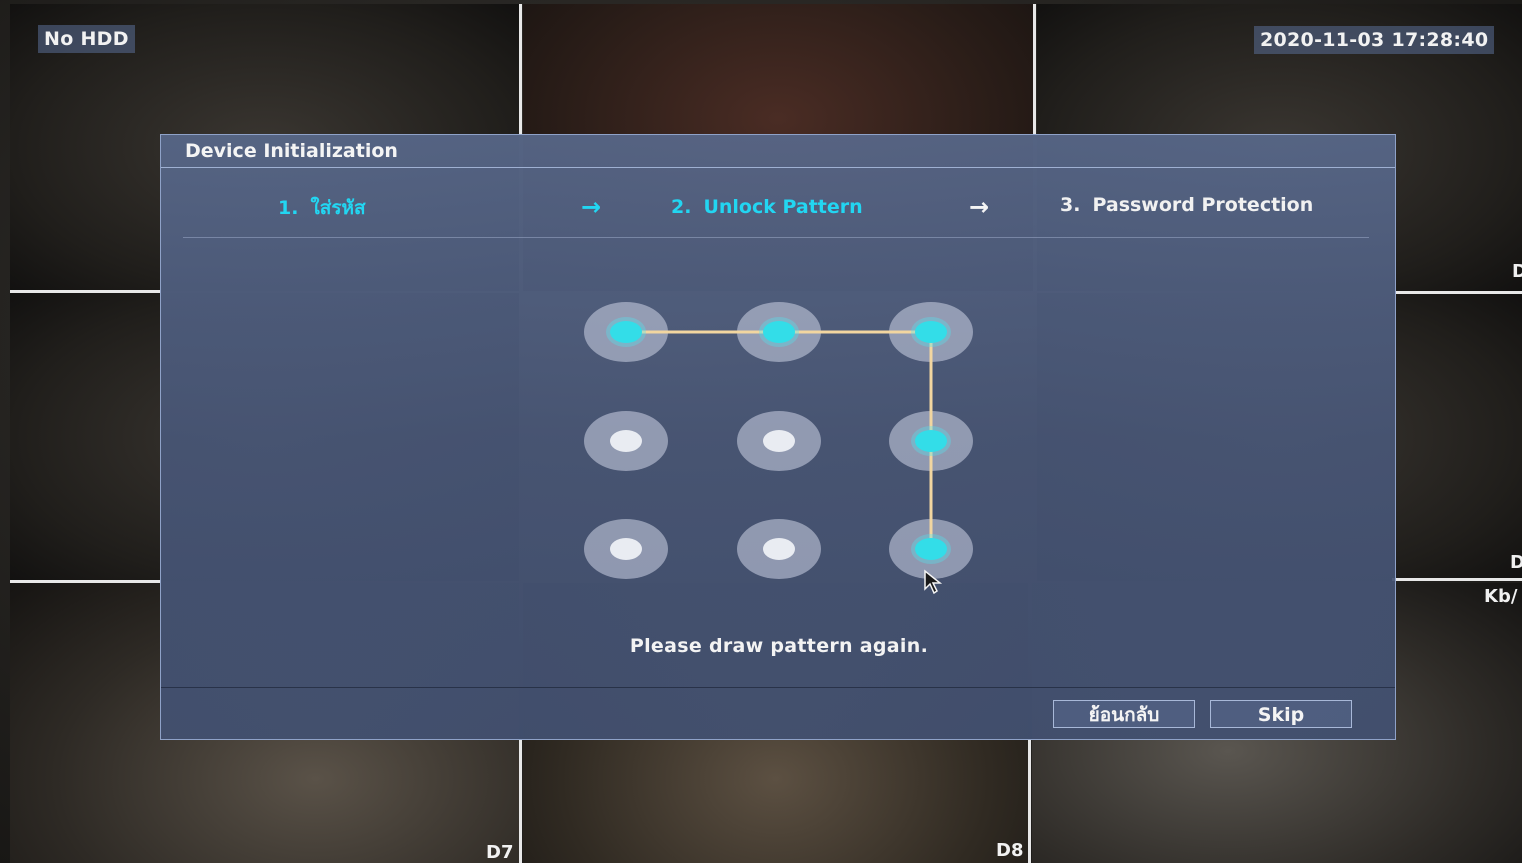  What do you see at coordinates (500, 852) in the screenshot?
I see `channel-label-d7: D7` at bounding box center [500, 852].